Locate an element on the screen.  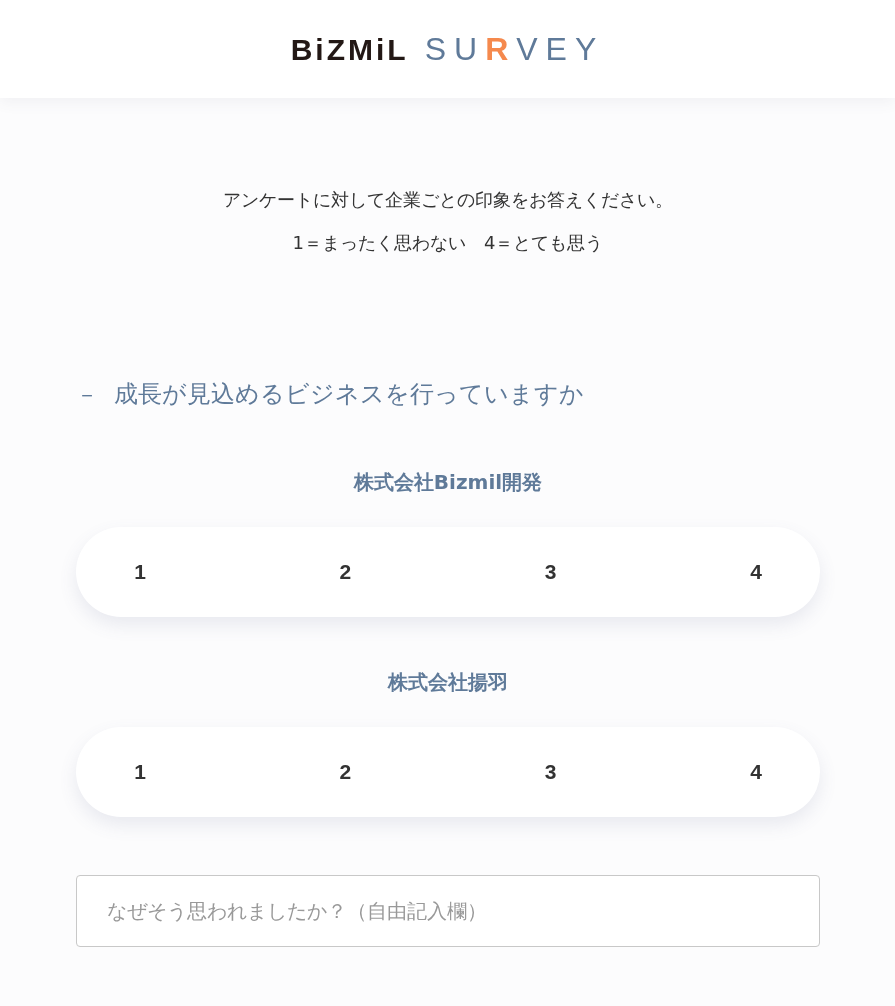
brand-logo: BiZMiL is located at coordinates (349, 49).